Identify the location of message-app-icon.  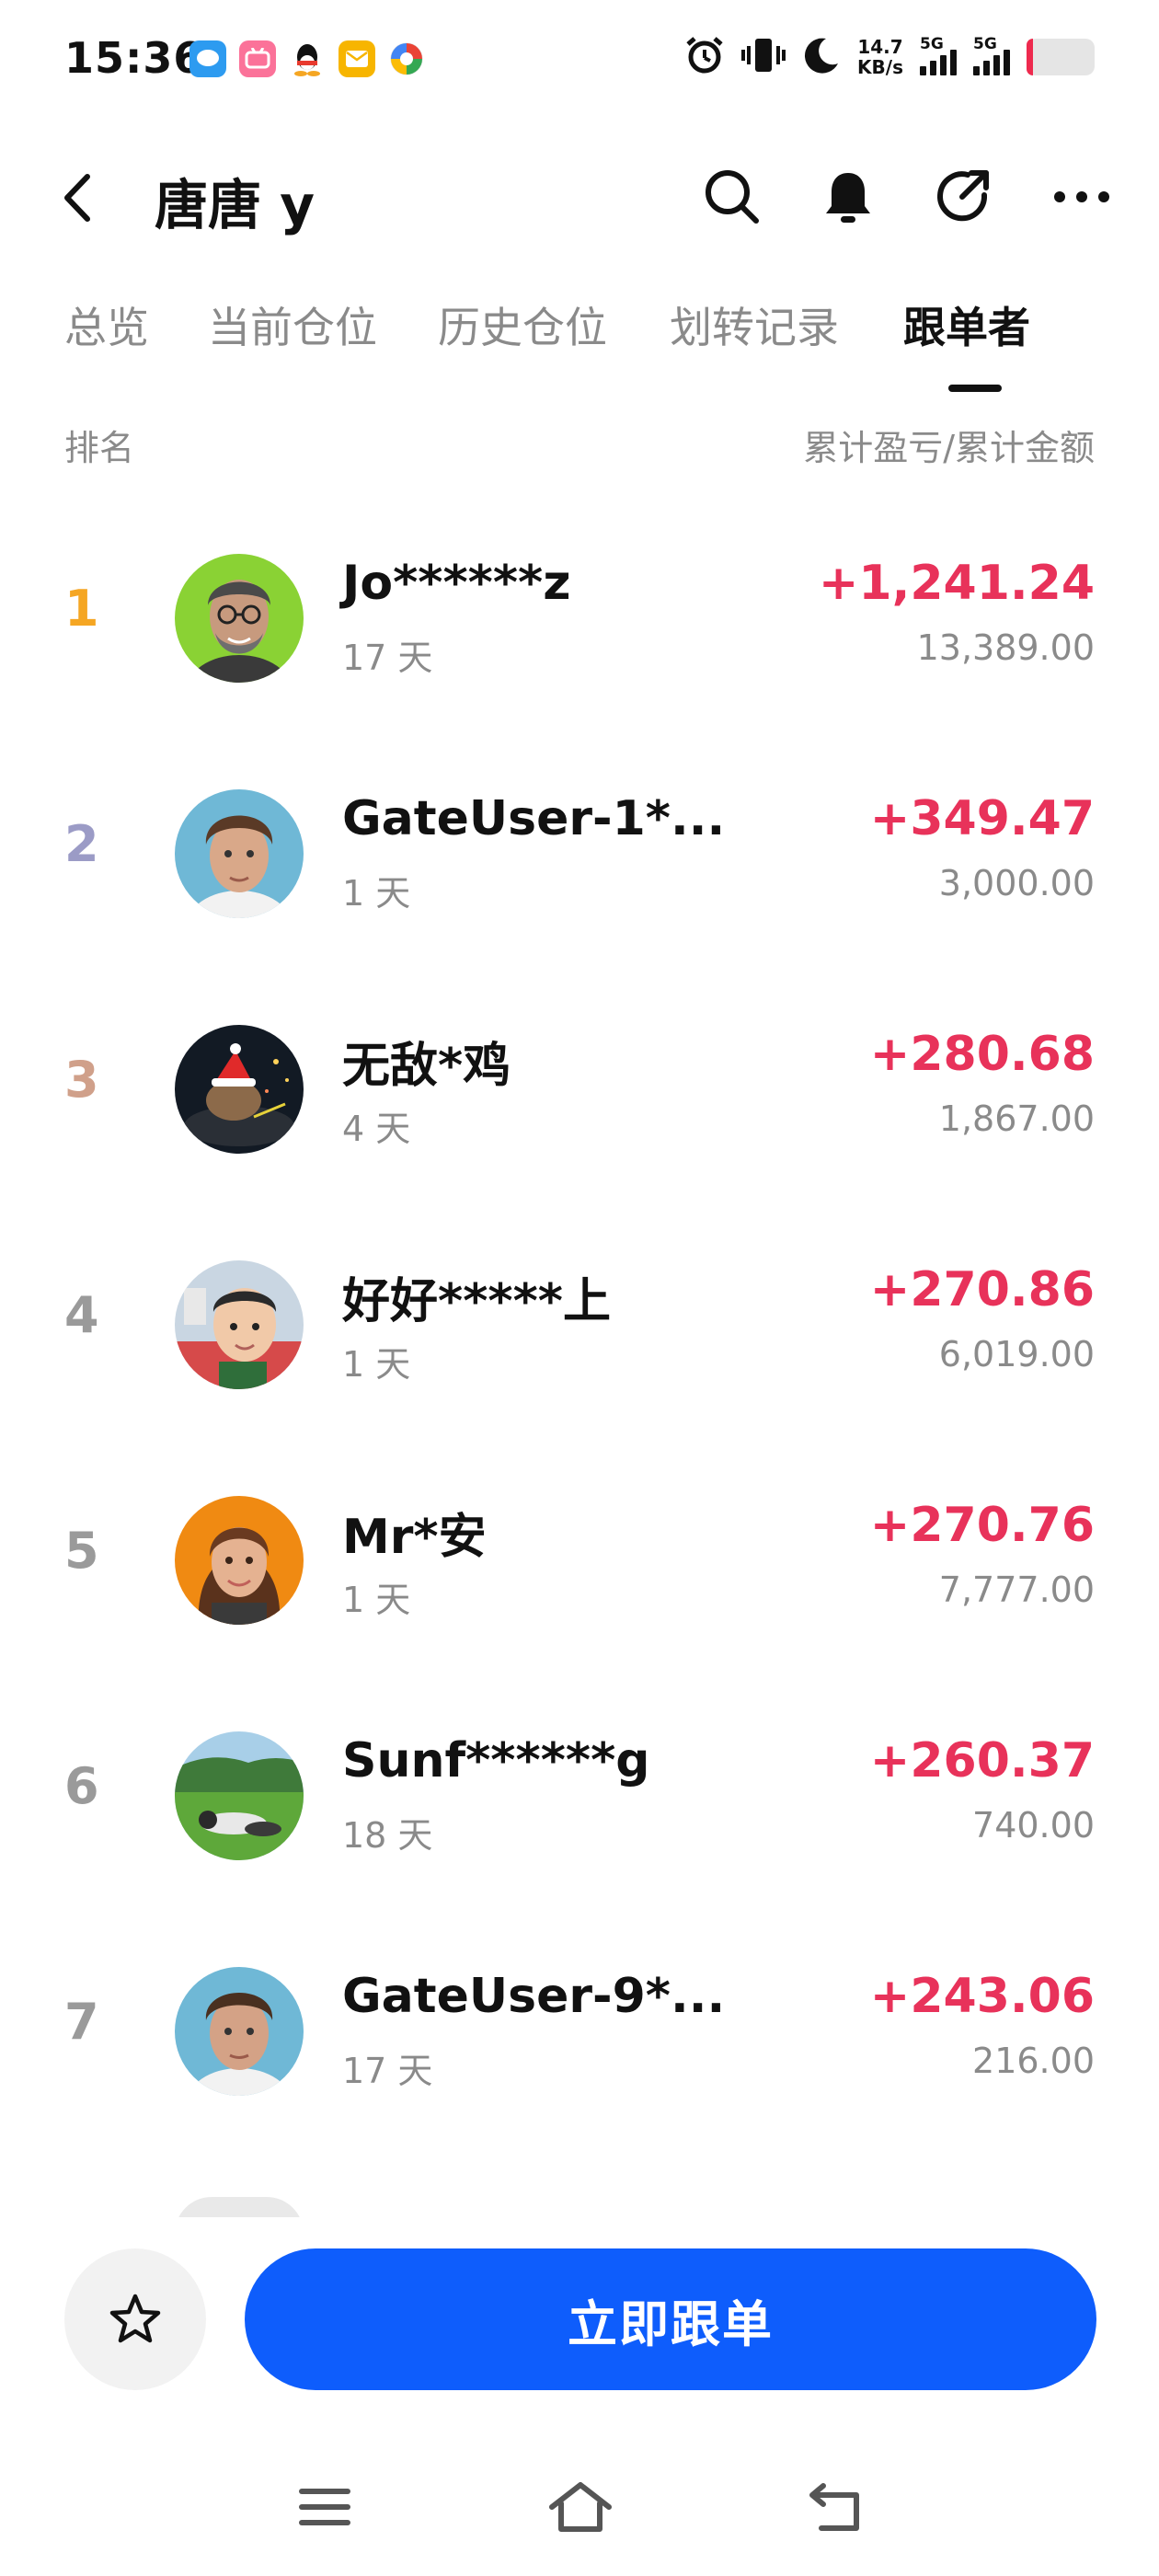
(207, 58).